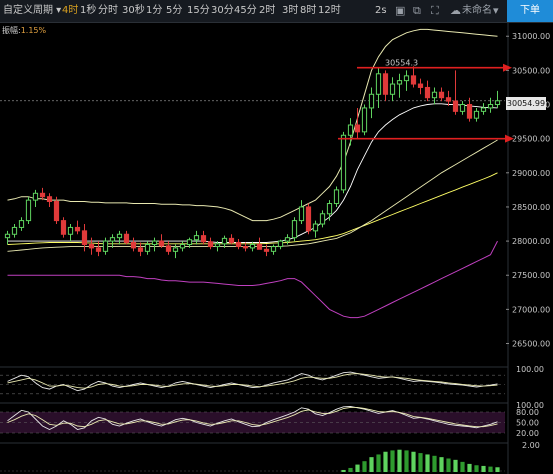 The image size is (553, 474). What do you see at coordinates (400, 10) in the screenshot?
I see `camera-icon: ▣` at bounding box center [400, 10].